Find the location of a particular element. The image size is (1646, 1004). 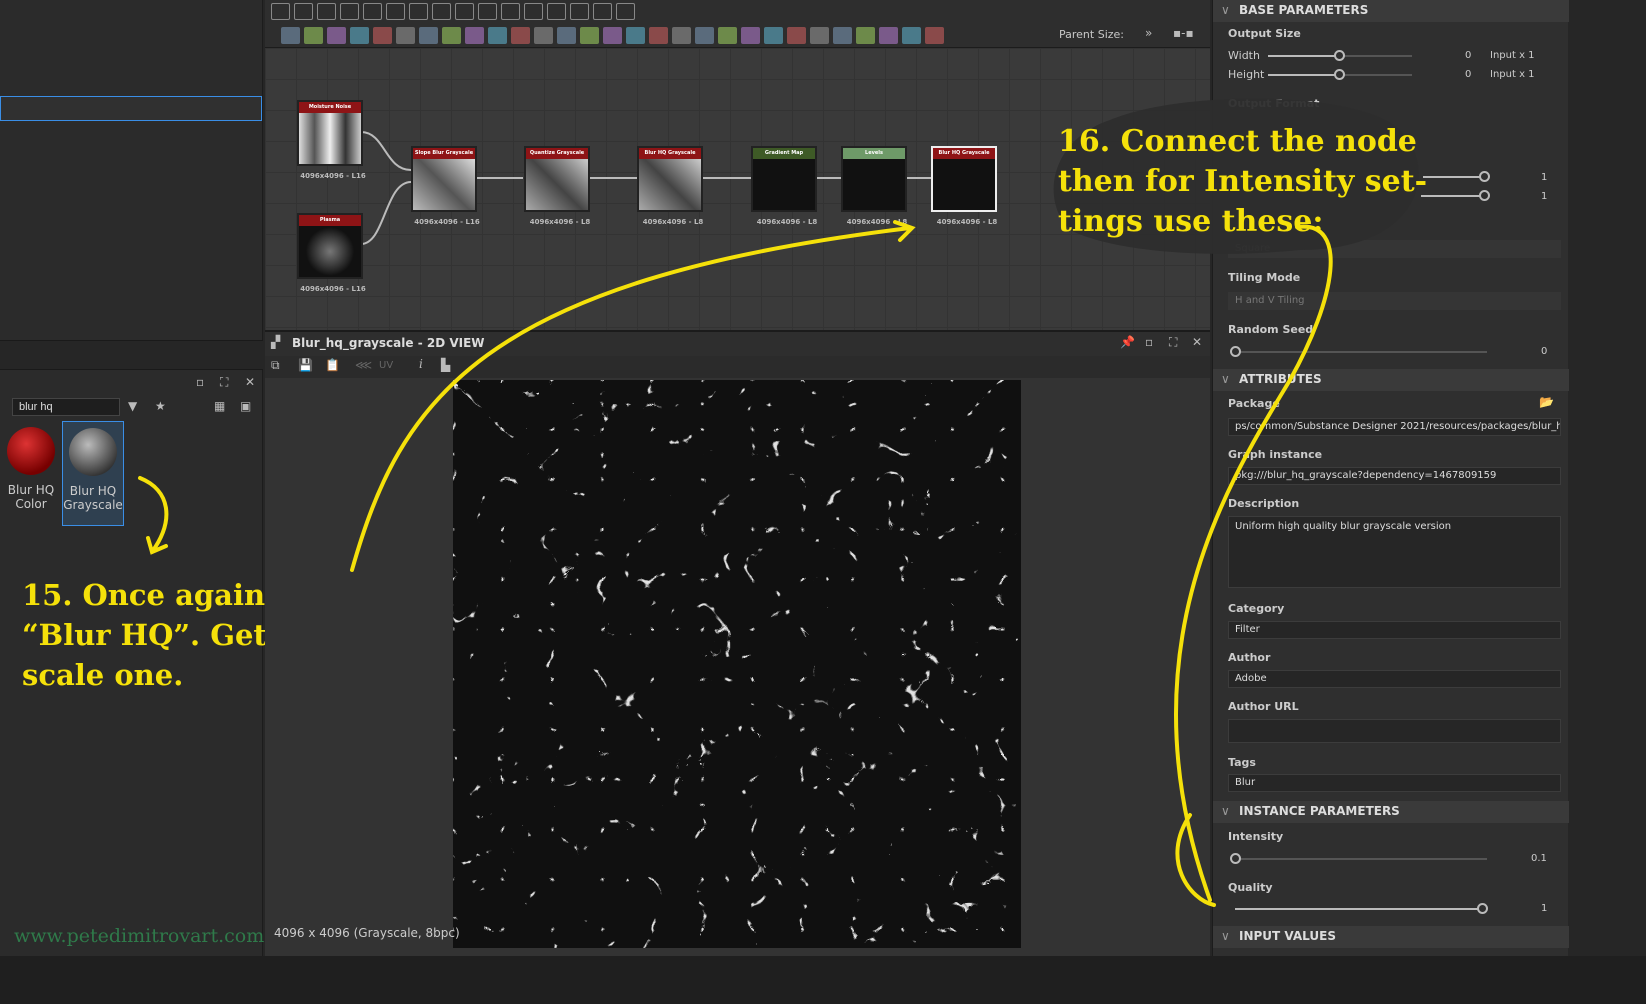

height-slider is located at coordinates (1340, 74).